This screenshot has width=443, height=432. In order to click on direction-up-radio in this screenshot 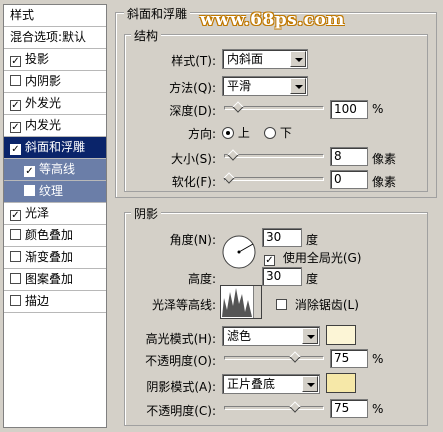, I will do `click(228, 133)`.